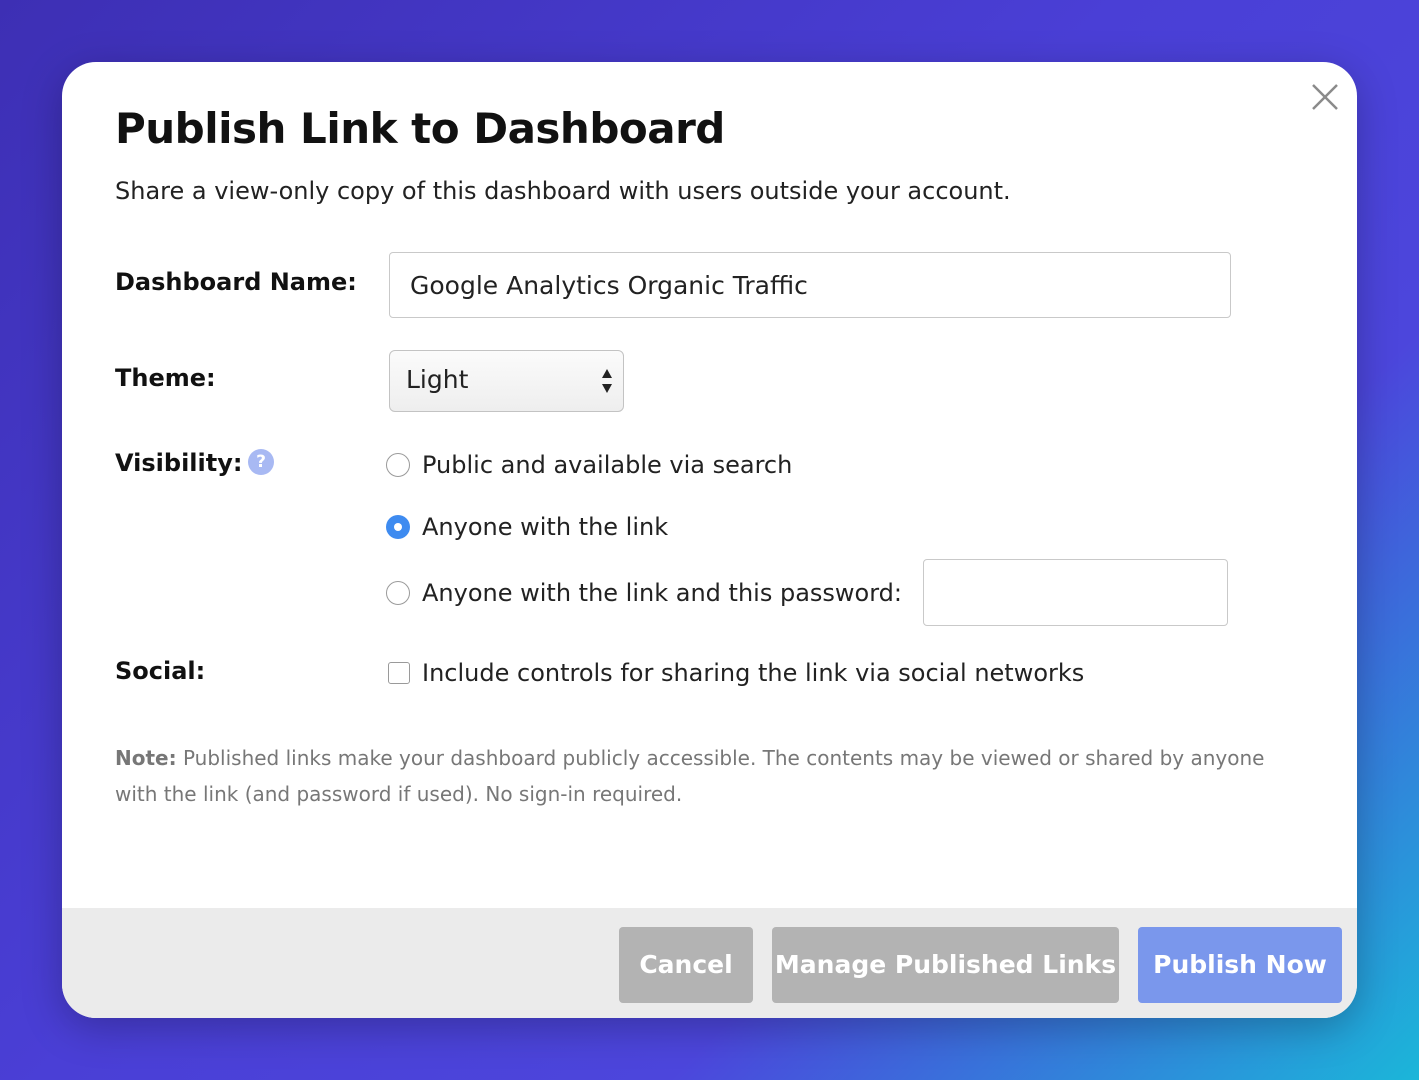  I want to click on visibility-option-password: Anyone with the link and this password:, so click(644, 593).